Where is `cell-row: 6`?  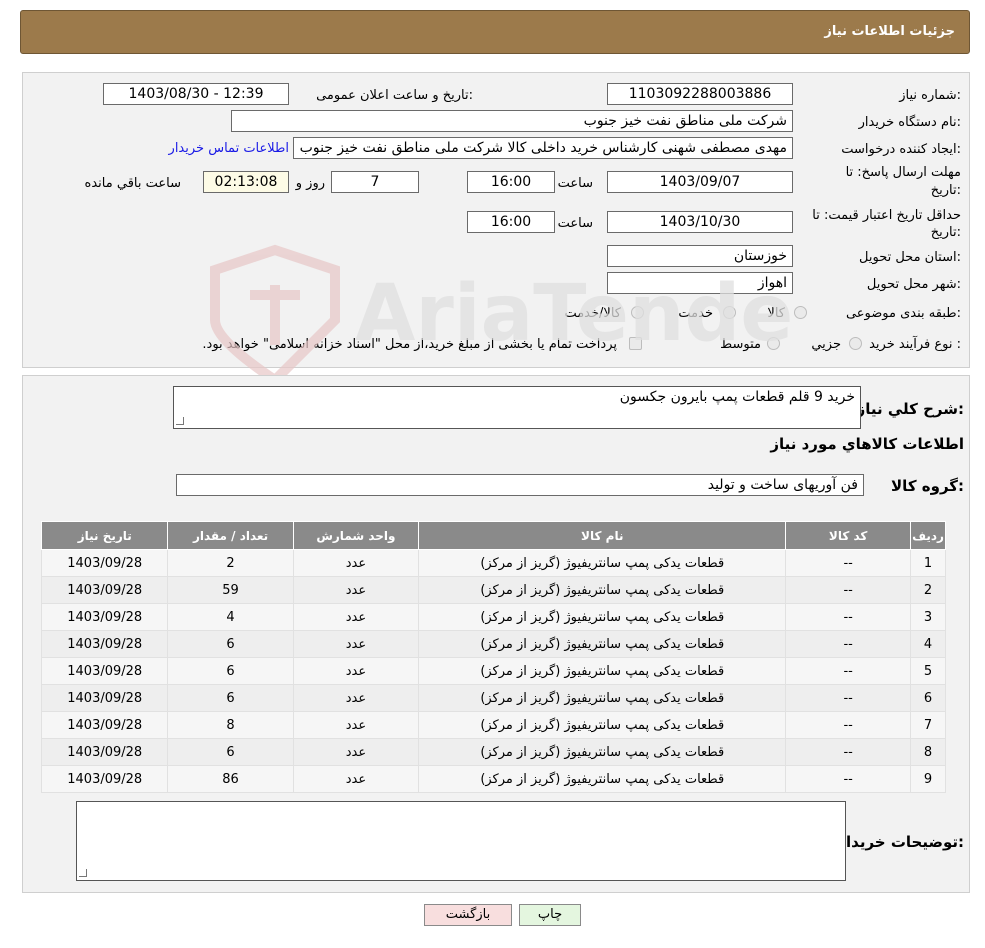 cell-row: 6 is located at coordinates (928, 698).